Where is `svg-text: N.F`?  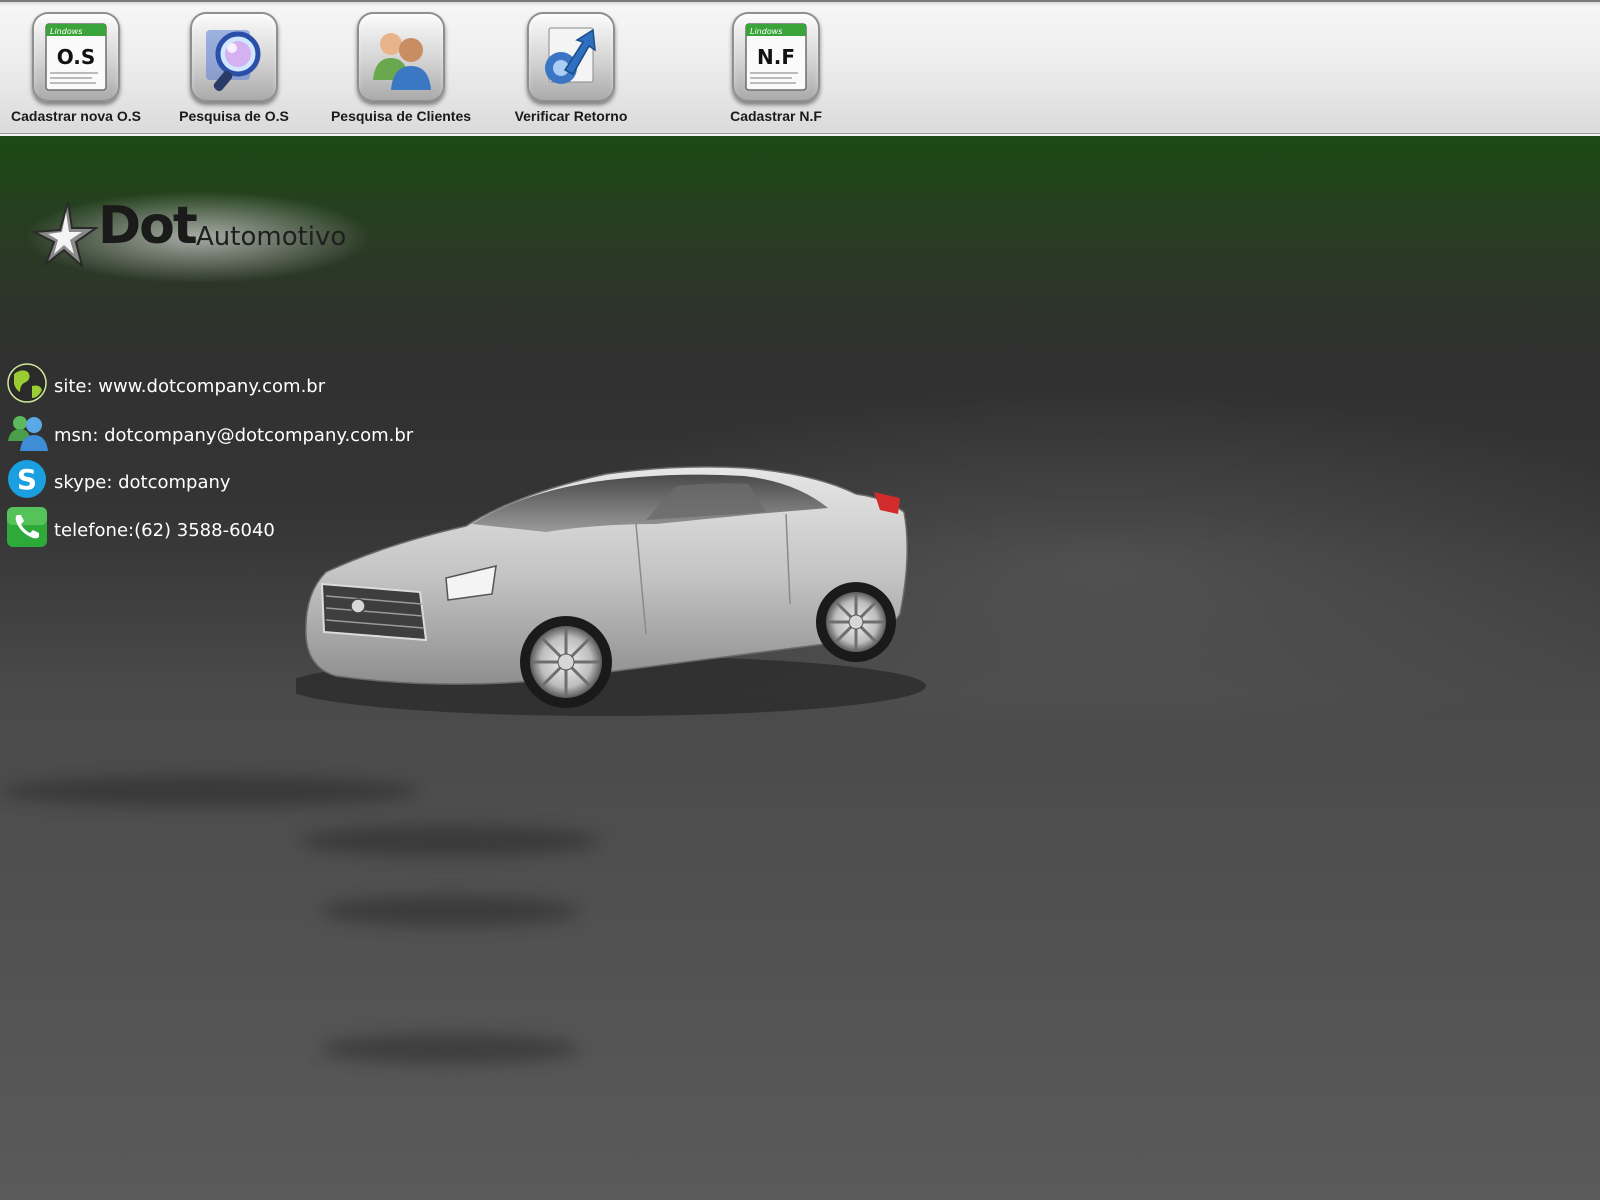
svg-text: N.F is located at coordinates (776, 57).